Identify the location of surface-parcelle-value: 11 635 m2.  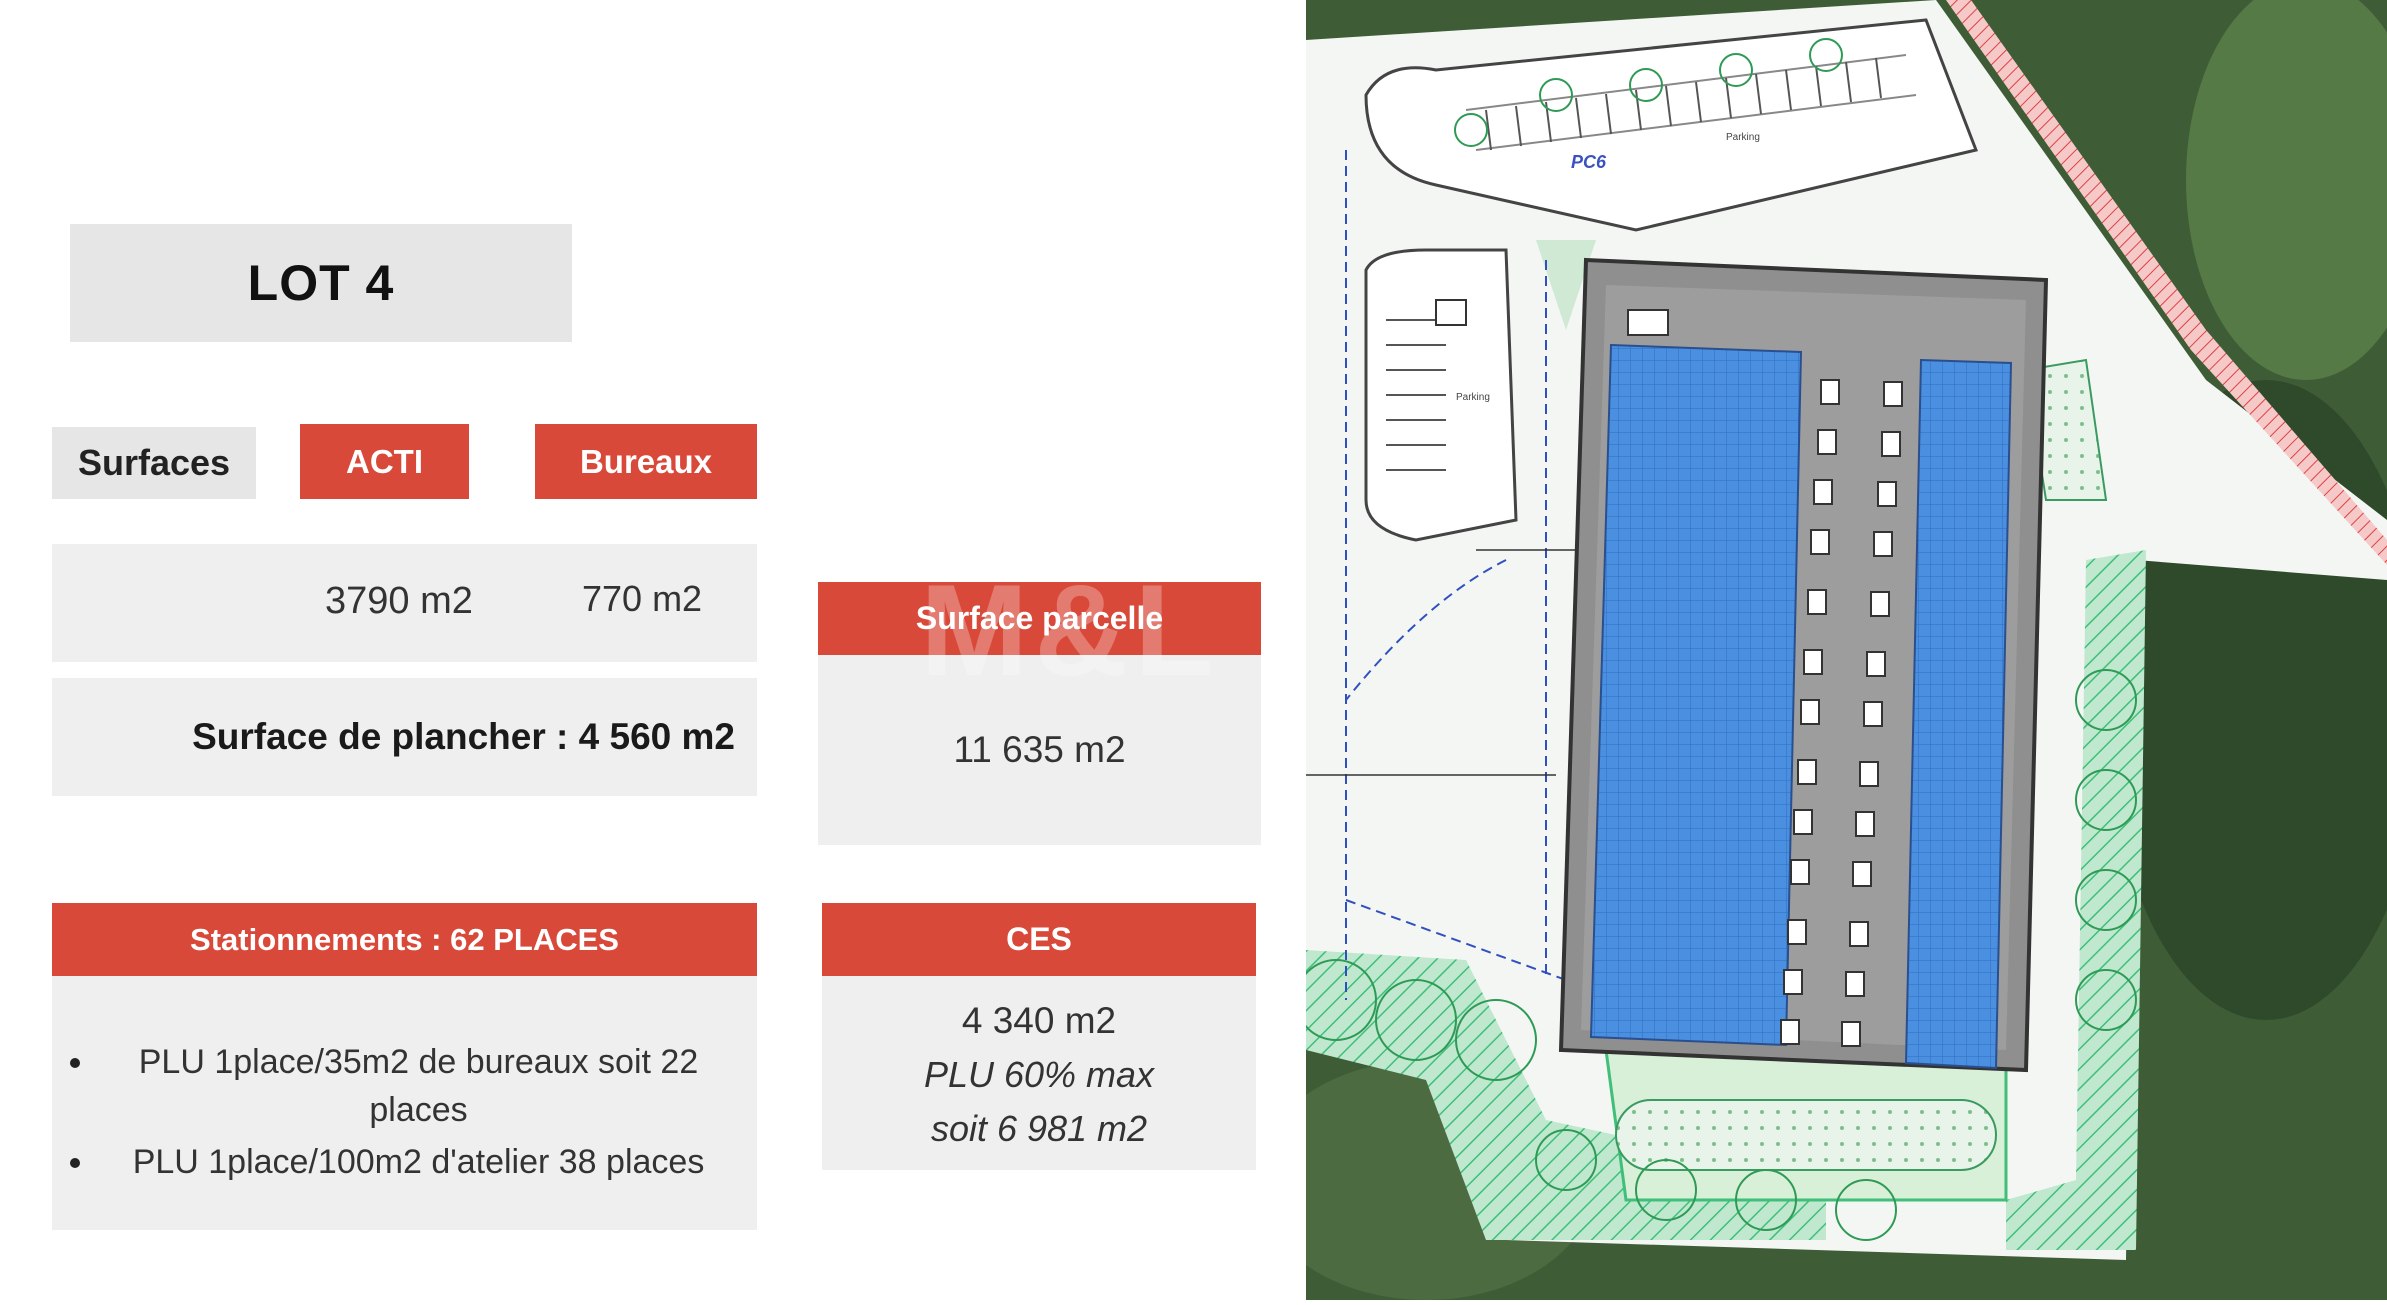
(1039, 750).